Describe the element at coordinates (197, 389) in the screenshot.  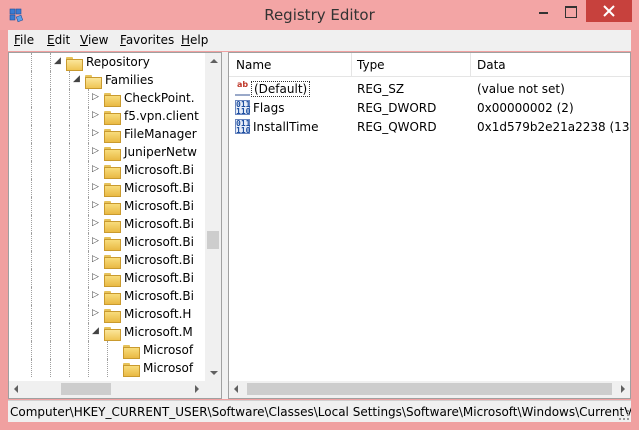
I see `tree-scroll-right-arrow-icon` at that location.